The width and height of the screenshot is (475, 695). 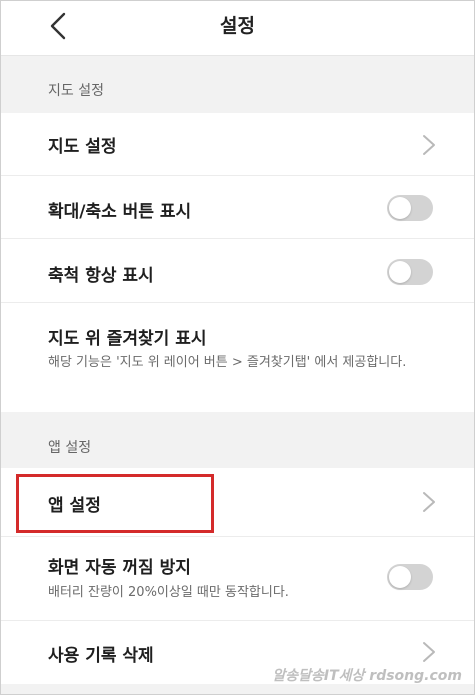 I want to click on row-label: 축척 항상 표시, so click(x=101, y=276).